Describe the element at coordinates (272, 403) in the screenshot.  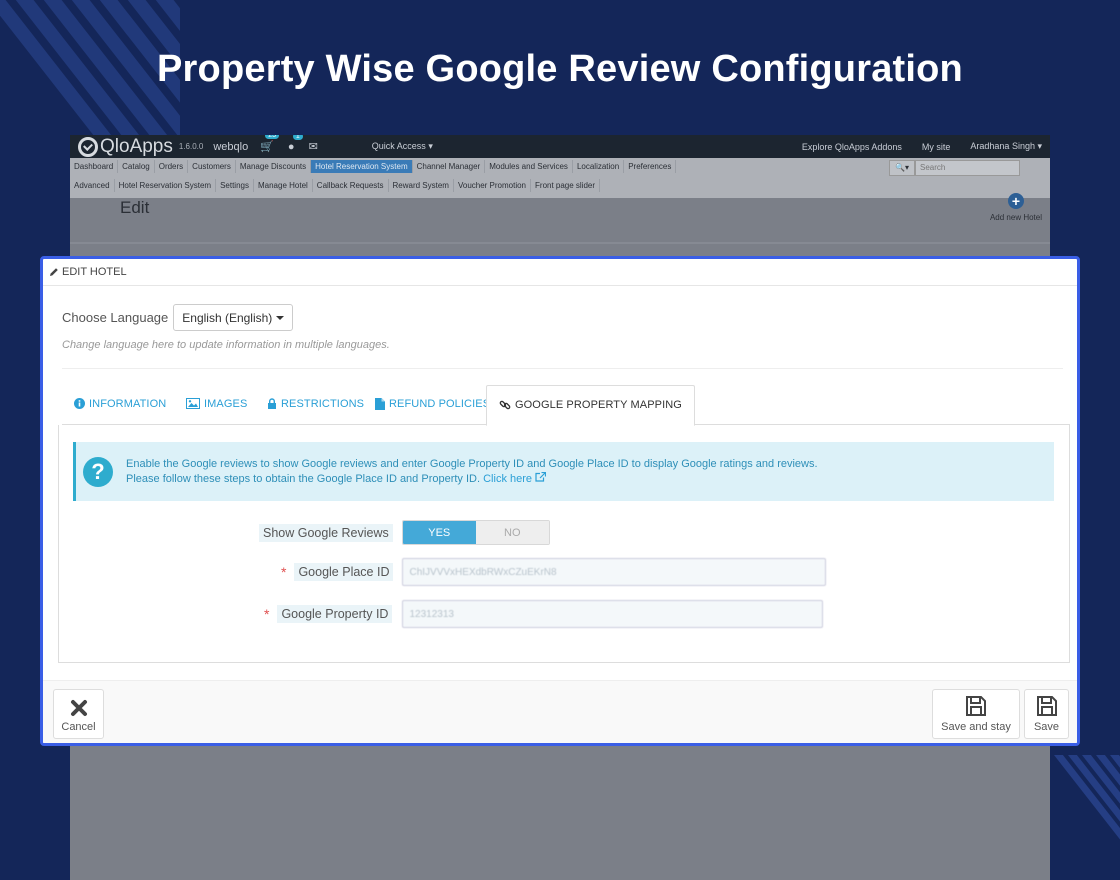
I see `lock-icon` at that location.